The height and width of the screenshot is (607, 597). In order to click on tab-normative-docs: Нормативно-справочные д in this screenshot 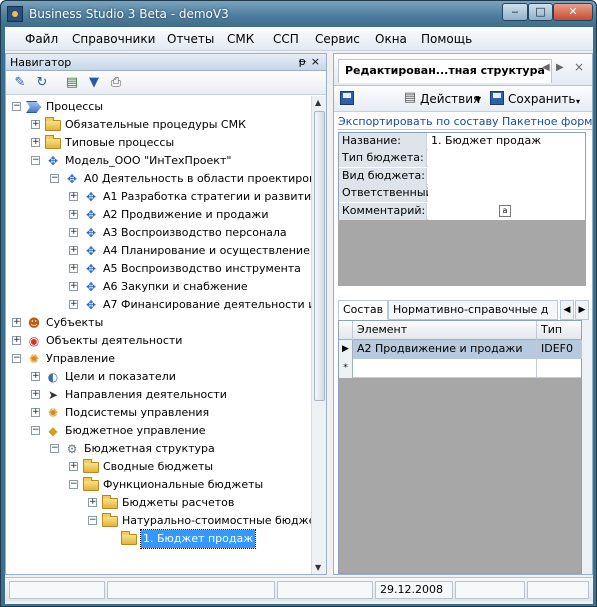, I will do `click(473, 310)`.